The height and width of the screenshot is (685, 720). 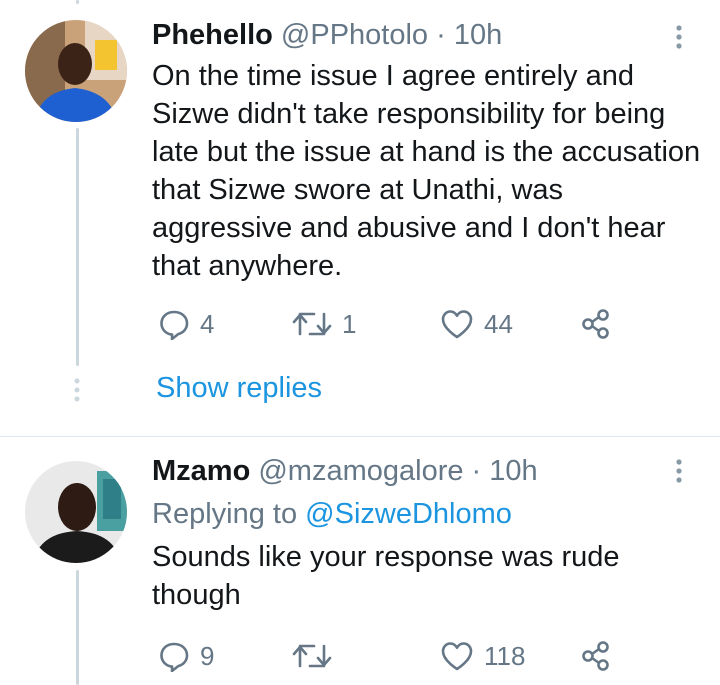 What do you see at coordinates (77, 627) in the screenshot?
I see `thread-line-mzamo` at bounding box center [77, 627].